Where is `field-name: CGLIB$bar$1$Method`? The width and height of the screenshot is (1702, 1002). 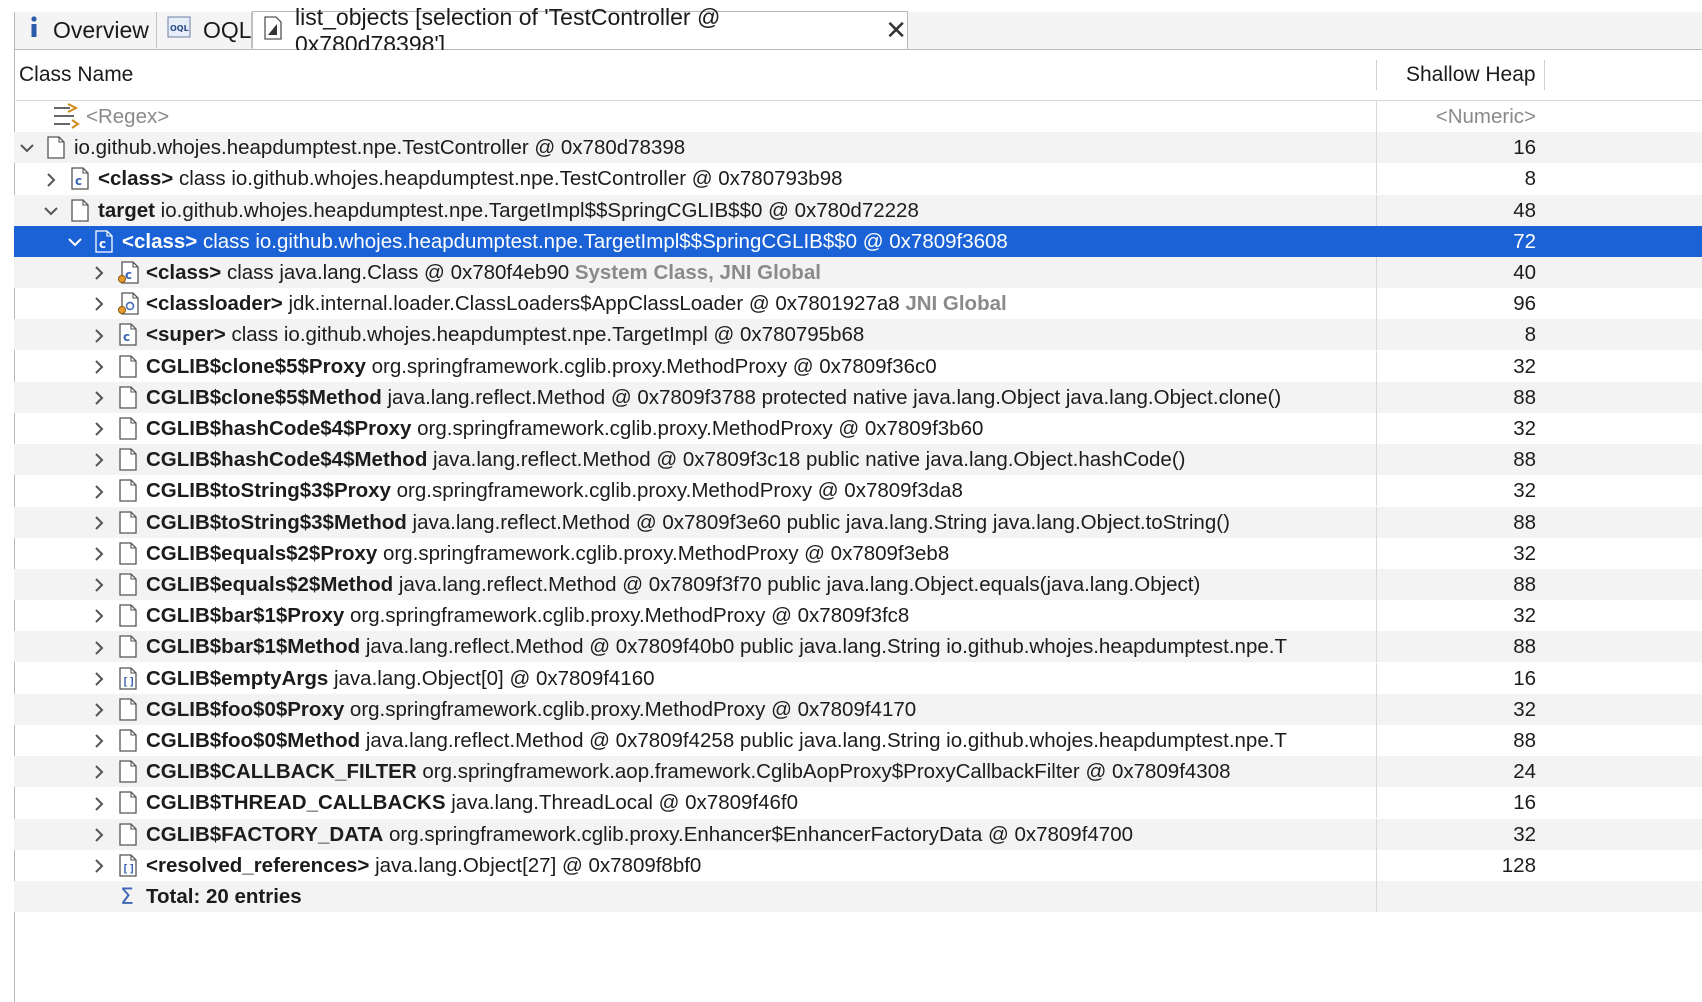
field-name: CGLIB$bar$1$Method is located at coordinates (253, 647).